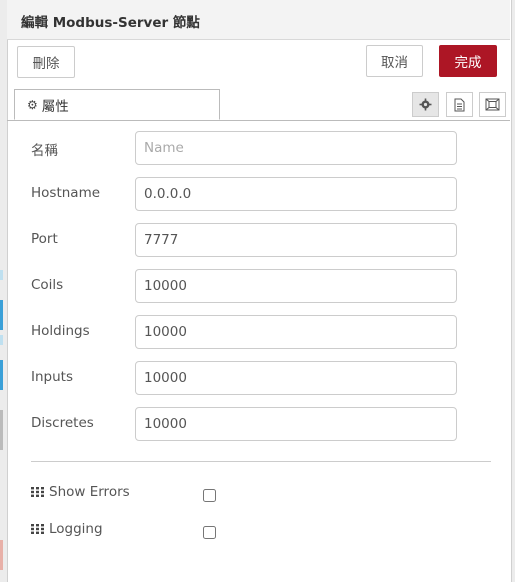 Image resolution: width=515 pixels, height=582 pixels. What do you see at coordinates (468, 61) in the screenshot?
I see `done-button: 完成` at bounding box center [468, 61].